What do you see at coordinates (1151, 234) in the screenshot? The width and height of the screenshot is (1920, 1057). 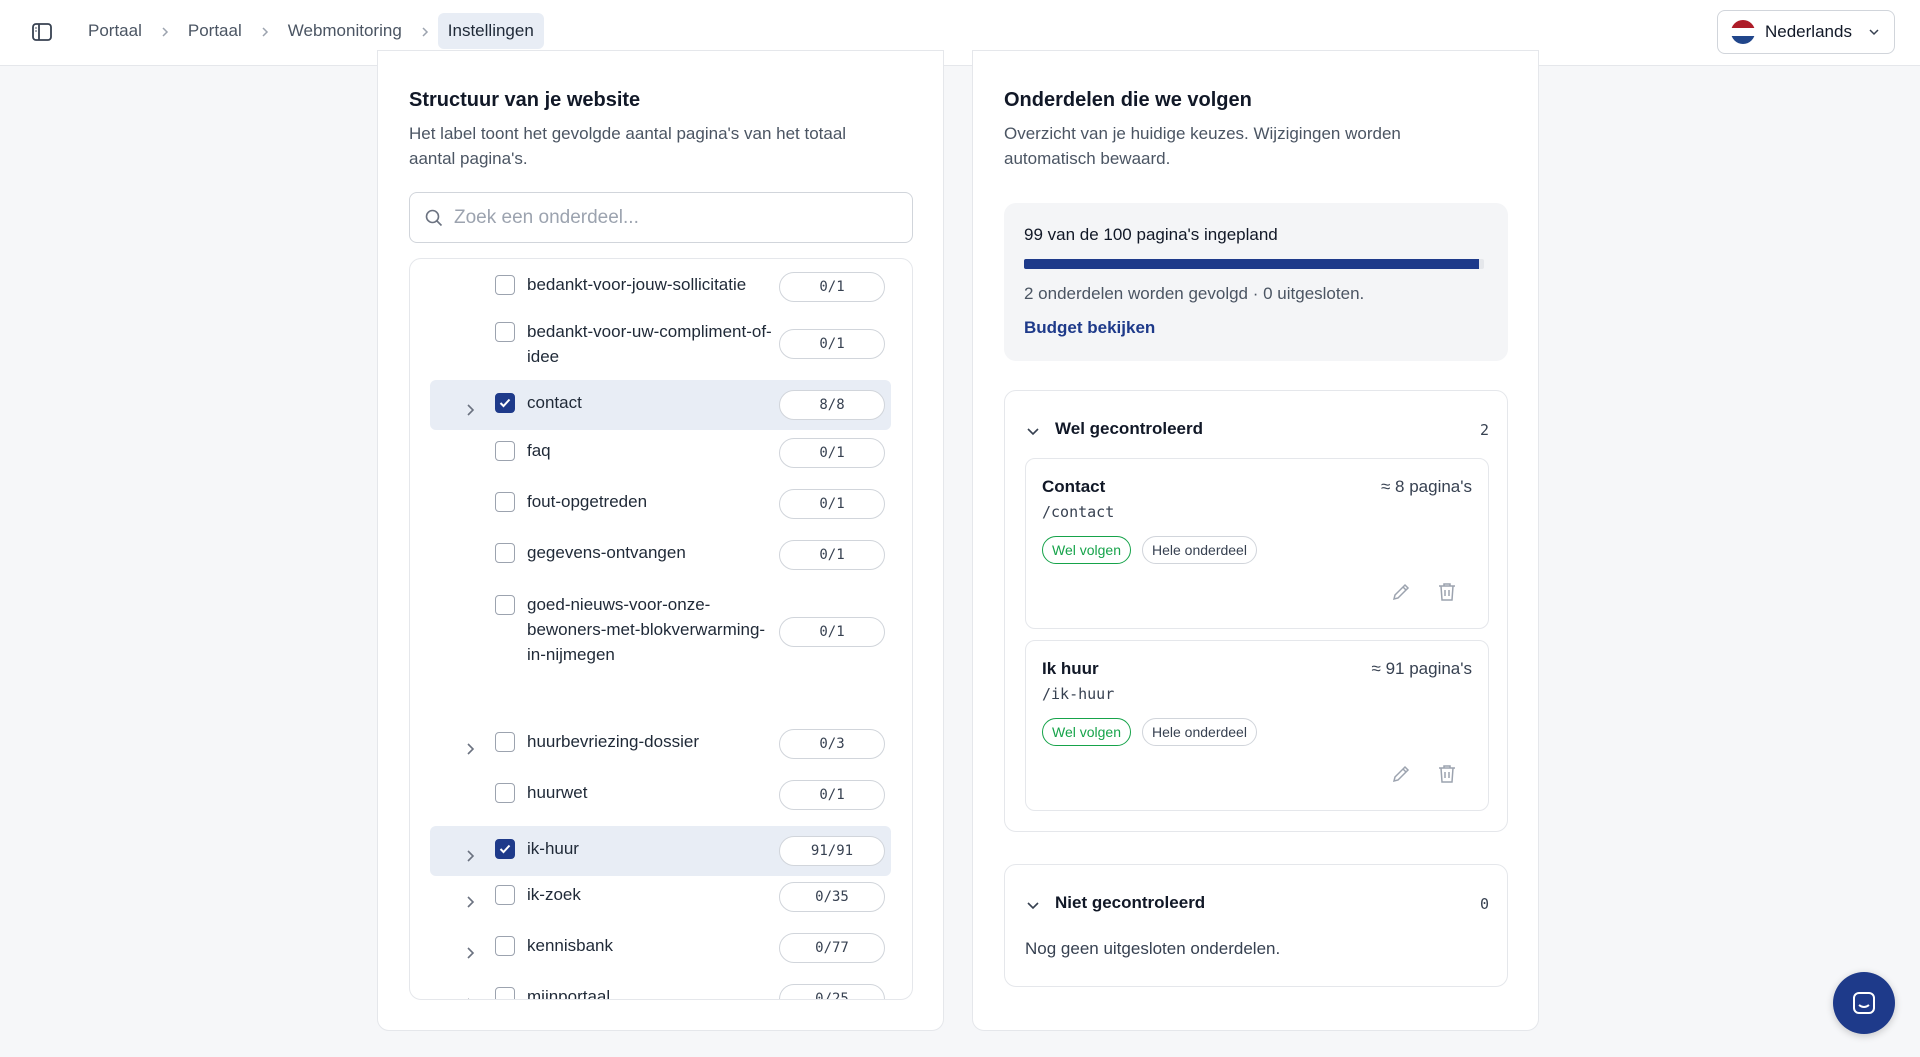 I see `plan-title: 99 van de 100 pagina's ingepland` at bounding box center [1151, 234].